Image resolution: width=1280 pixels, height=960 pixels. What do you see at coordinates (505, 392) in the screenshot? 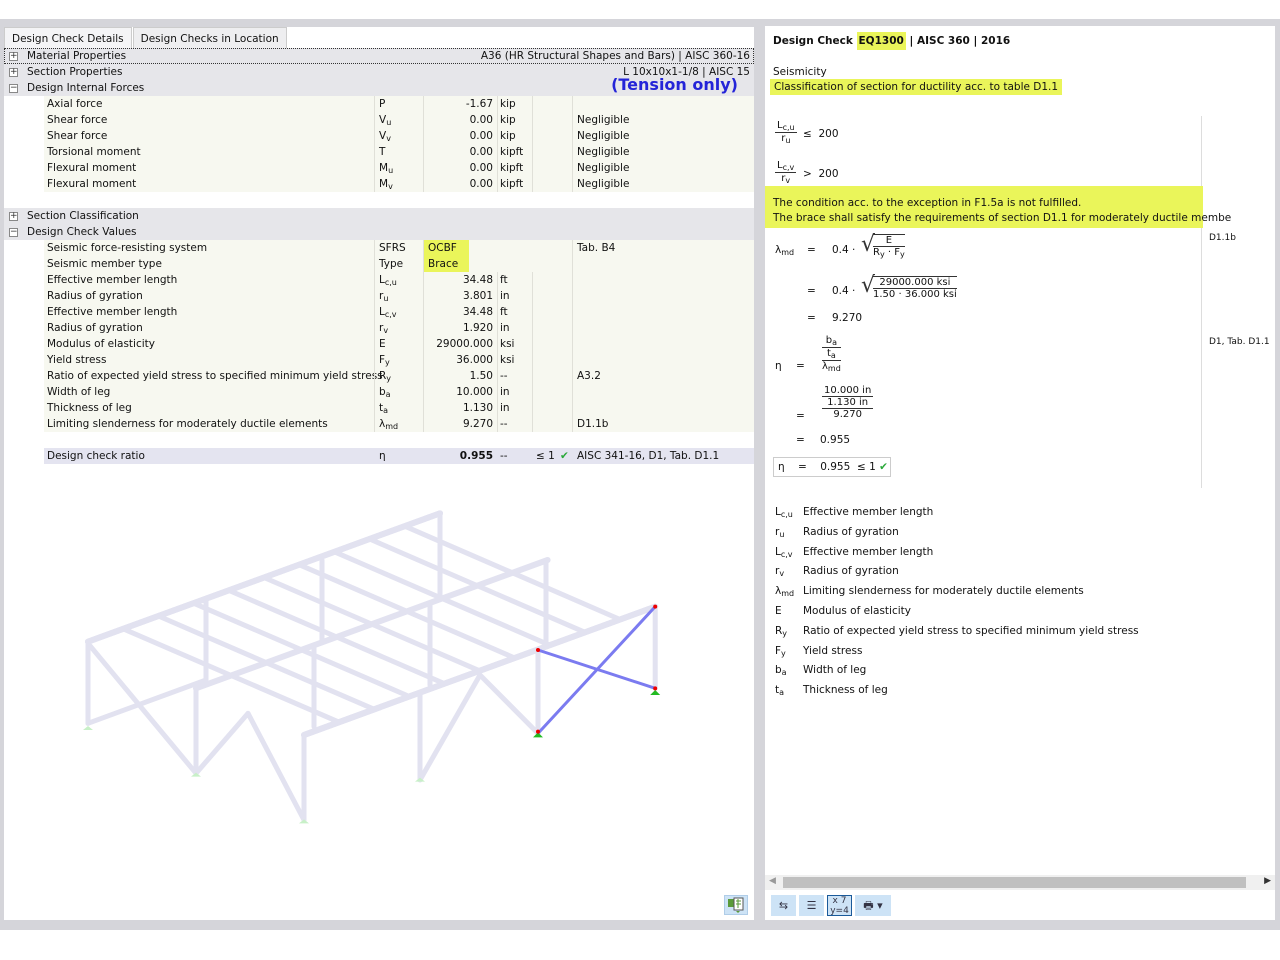
I see `row-unit: in` at bounding box center [505, 392].